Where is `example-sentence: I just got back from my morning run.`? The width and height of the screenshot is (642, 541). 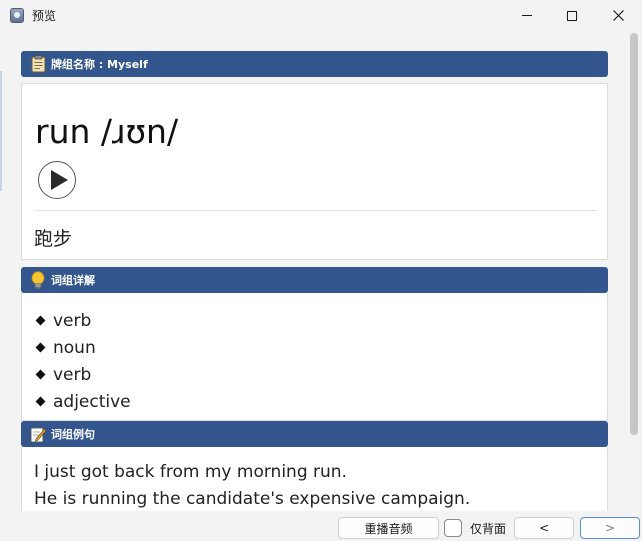
example-sentence: I just got back from my morning run. is located at coordinates (190, 472).